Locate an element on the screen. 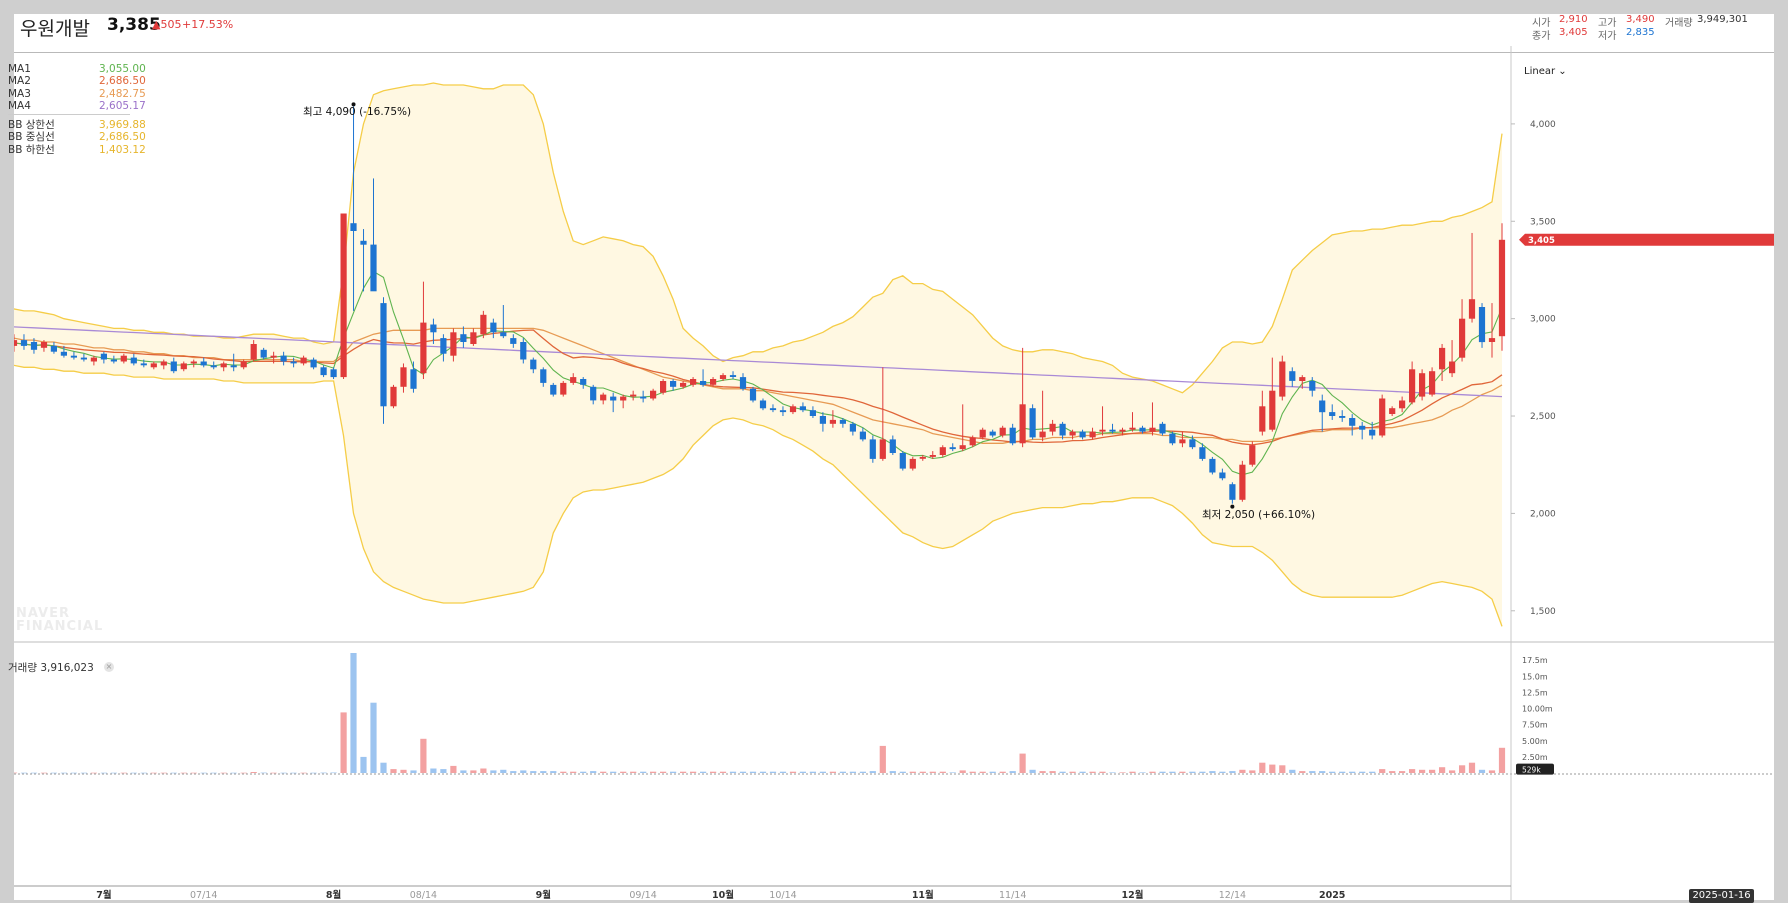 The image size is (1788, 903). scale-select: Linear ⌄ is located at coordinates (1545, 71).